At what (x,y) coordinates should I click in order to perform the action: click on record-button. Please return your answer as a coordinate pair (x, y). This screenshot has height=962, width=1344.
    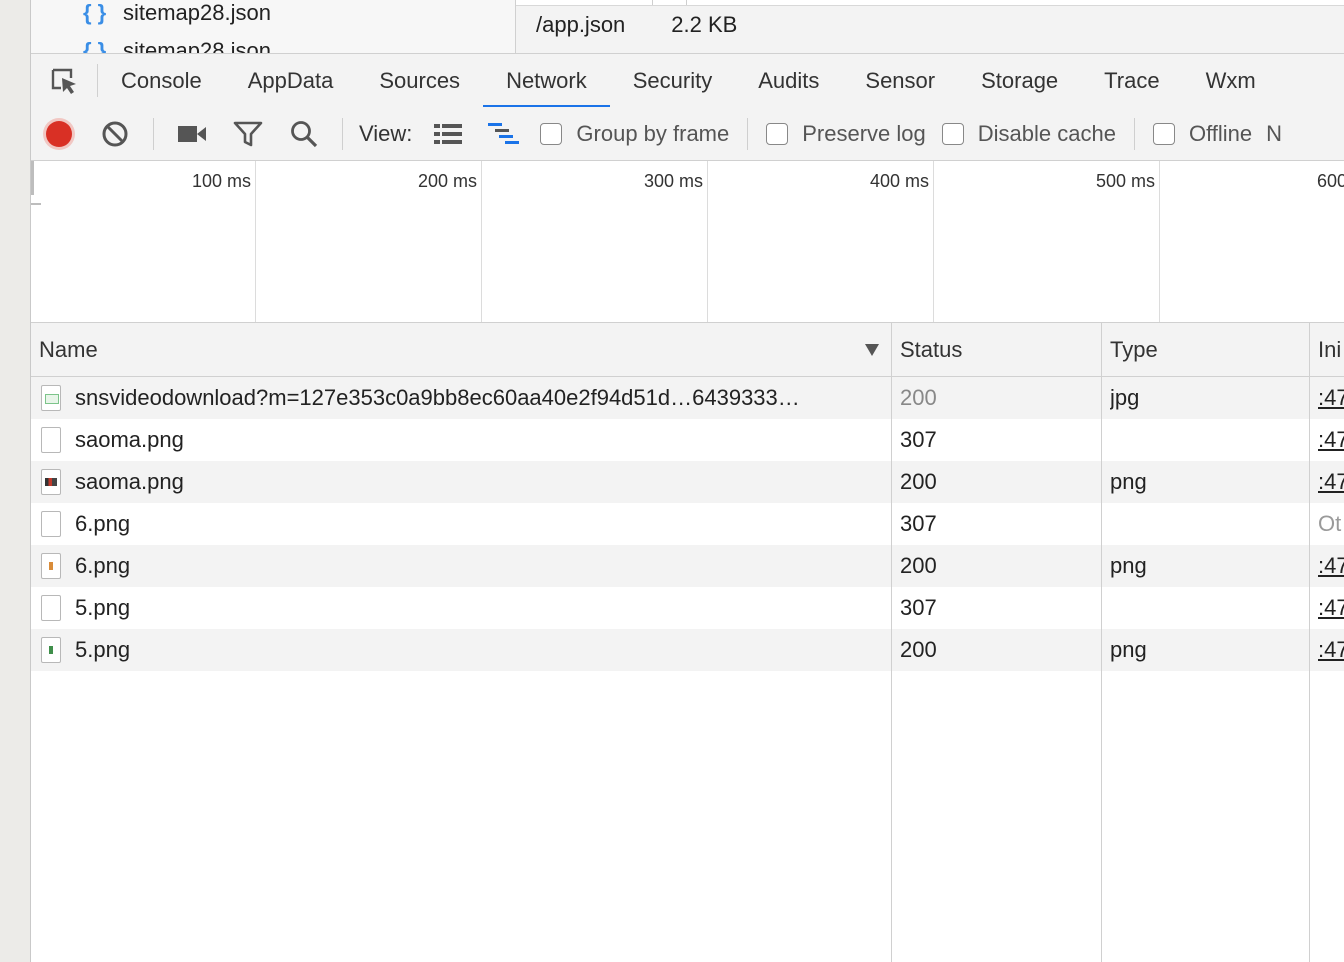
    Looking at the image, I should click on (59, 133).